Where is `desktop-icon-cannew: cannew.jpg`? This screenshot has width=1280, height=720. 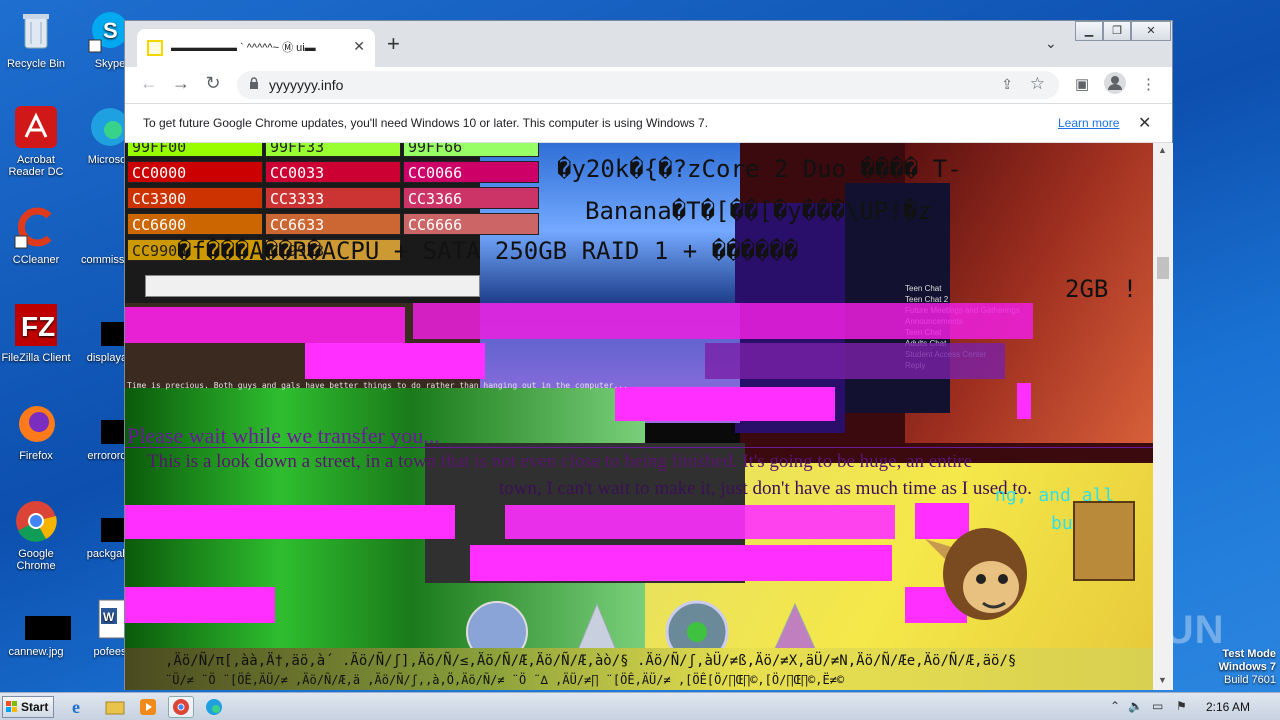
desktop-icon-cannew: cannew.jpg is located at coordinates (36, 627).